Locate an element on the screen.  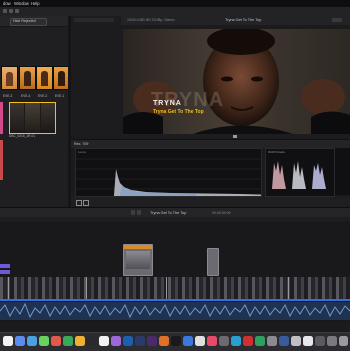
clip-label: EVE-4 is located at coordinates (26, 96).